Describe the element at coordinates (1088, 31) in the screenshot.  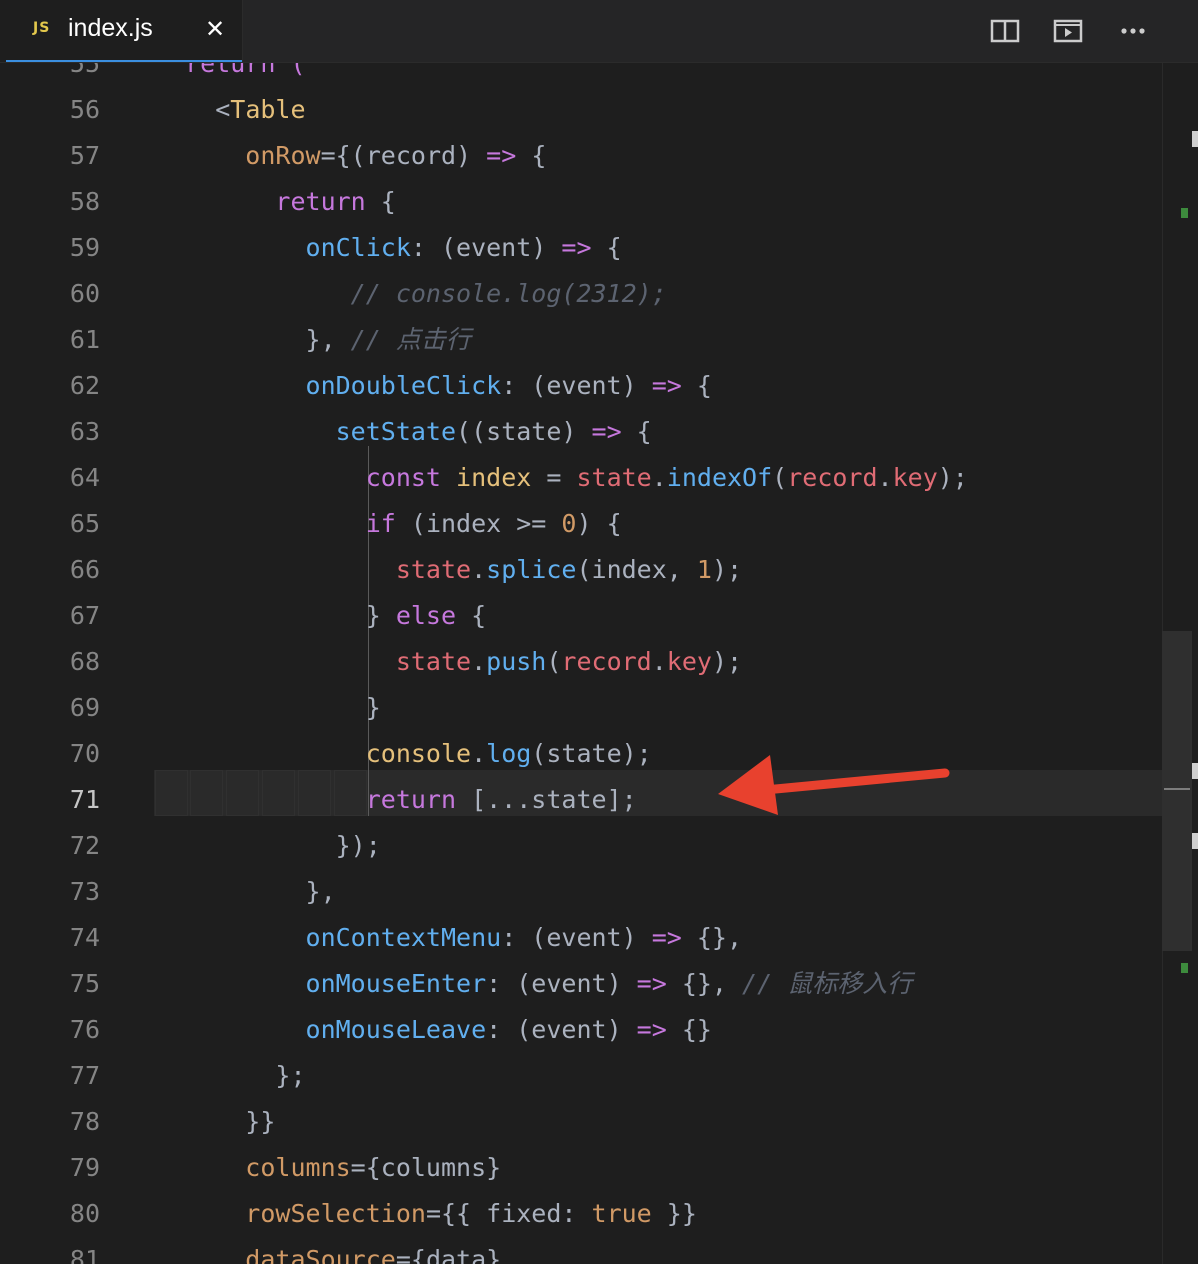
I see `editor-actions` at that location.